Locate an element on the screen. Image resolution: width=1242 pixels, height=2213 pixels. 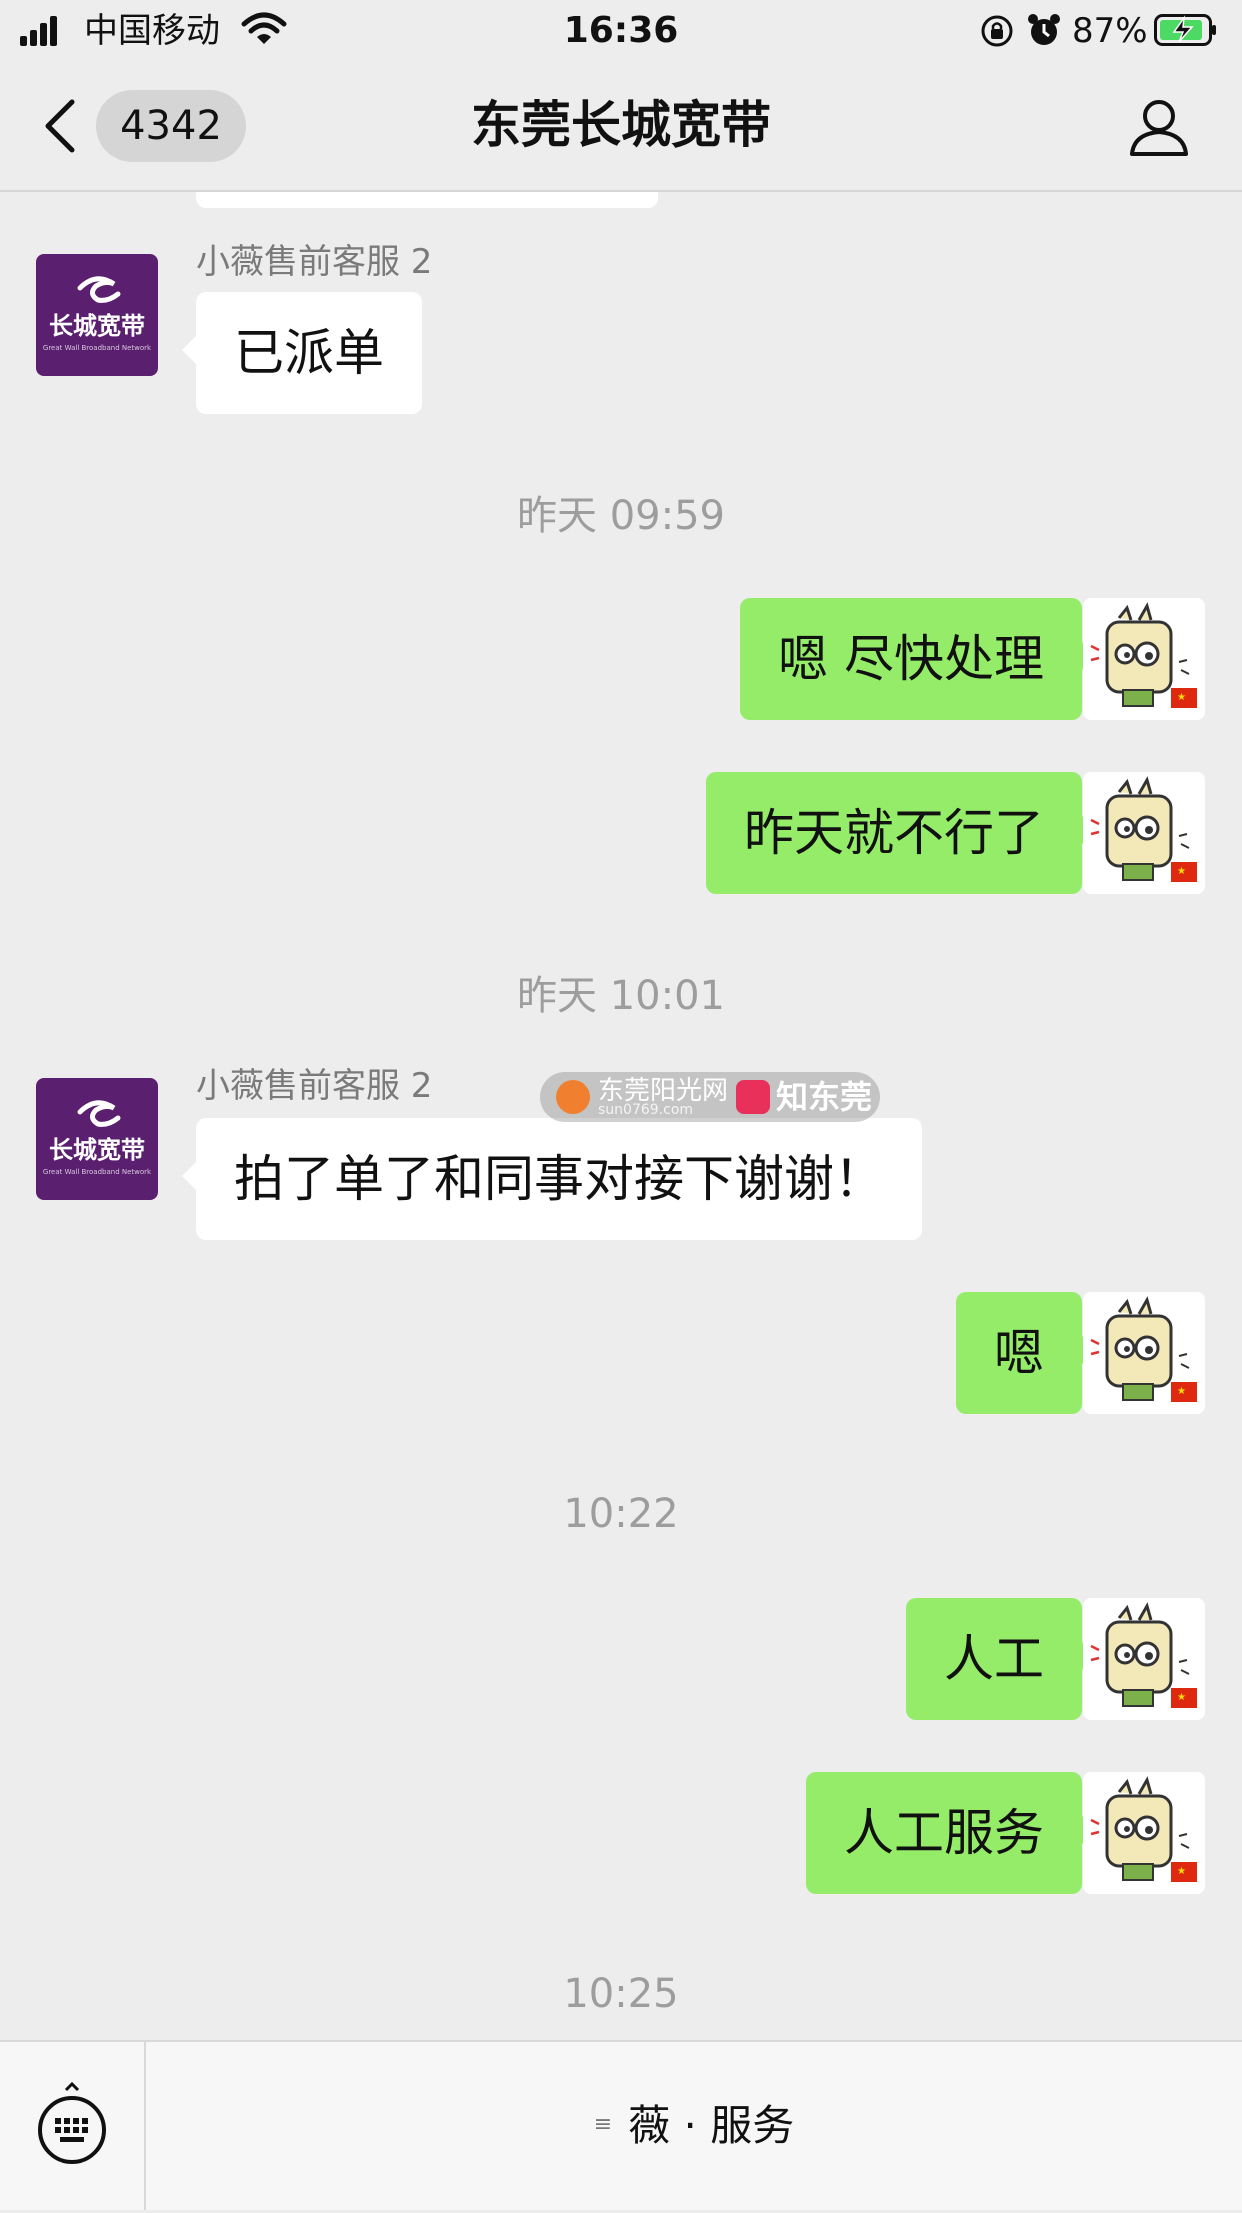
message-timestamp: 10:22 is located at coordinates (621, 1514).